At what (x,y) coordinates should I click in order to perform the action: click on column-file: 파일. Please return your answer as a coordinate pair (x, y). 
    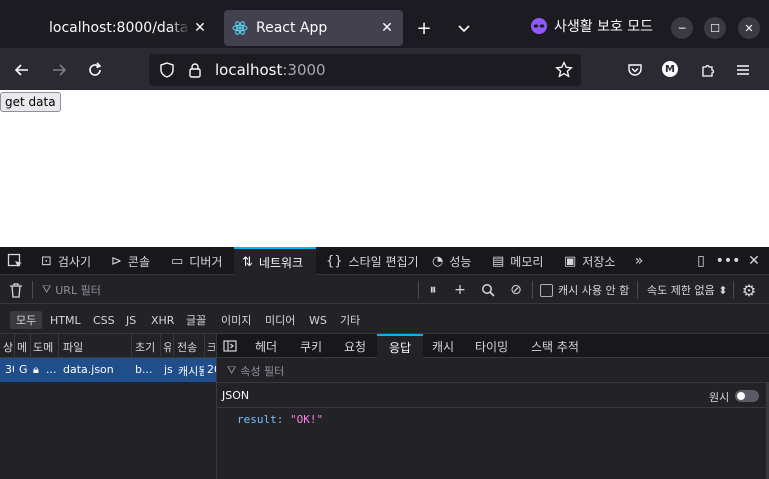
    Looking at the image, I should click on (96, 347).